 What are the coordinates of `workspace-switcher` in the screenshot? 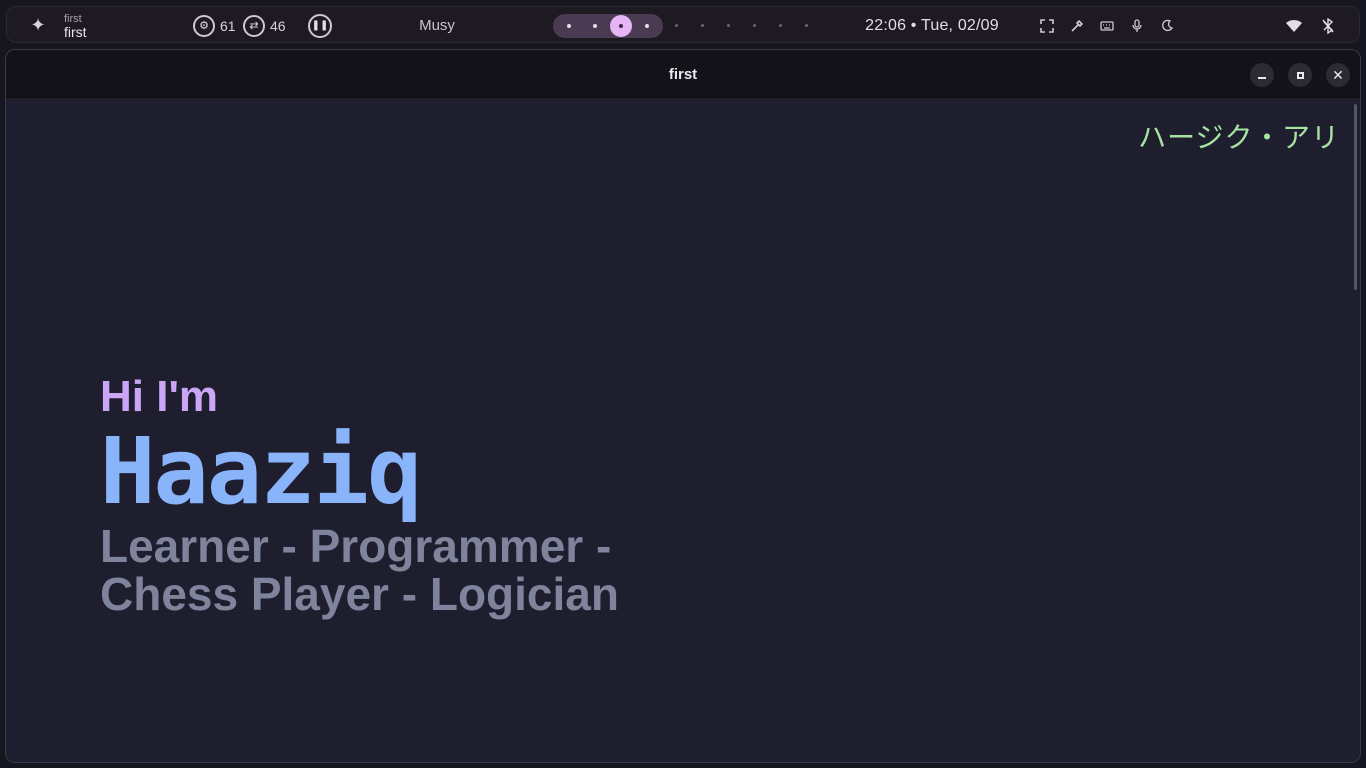 It's located at (686, 25).